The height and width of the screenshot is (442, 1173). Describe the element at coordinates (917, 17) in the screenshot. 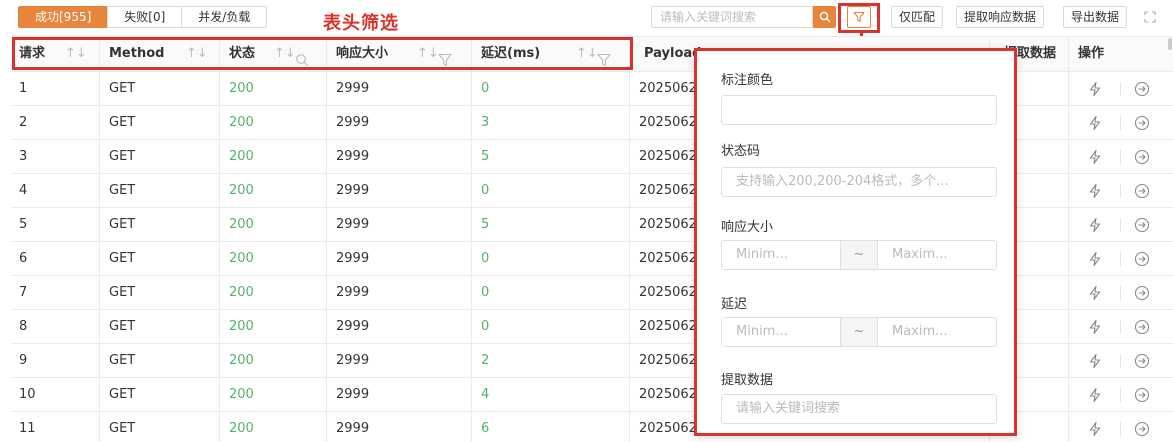

I see `only-match-button: 仅匹配` at that location.